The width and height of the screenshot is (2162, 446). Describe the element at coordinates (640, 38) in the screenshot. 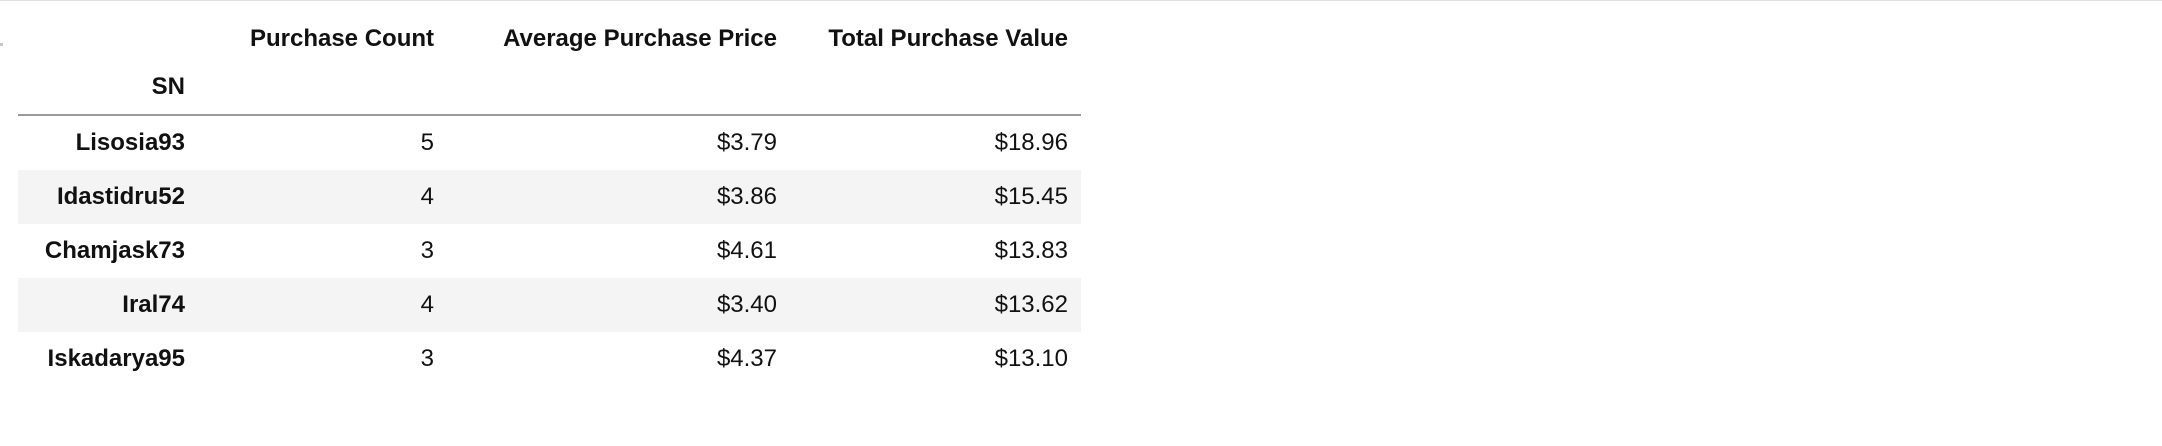

I see `column-header-average-purchase-price: Average Purchase Price` at that location.